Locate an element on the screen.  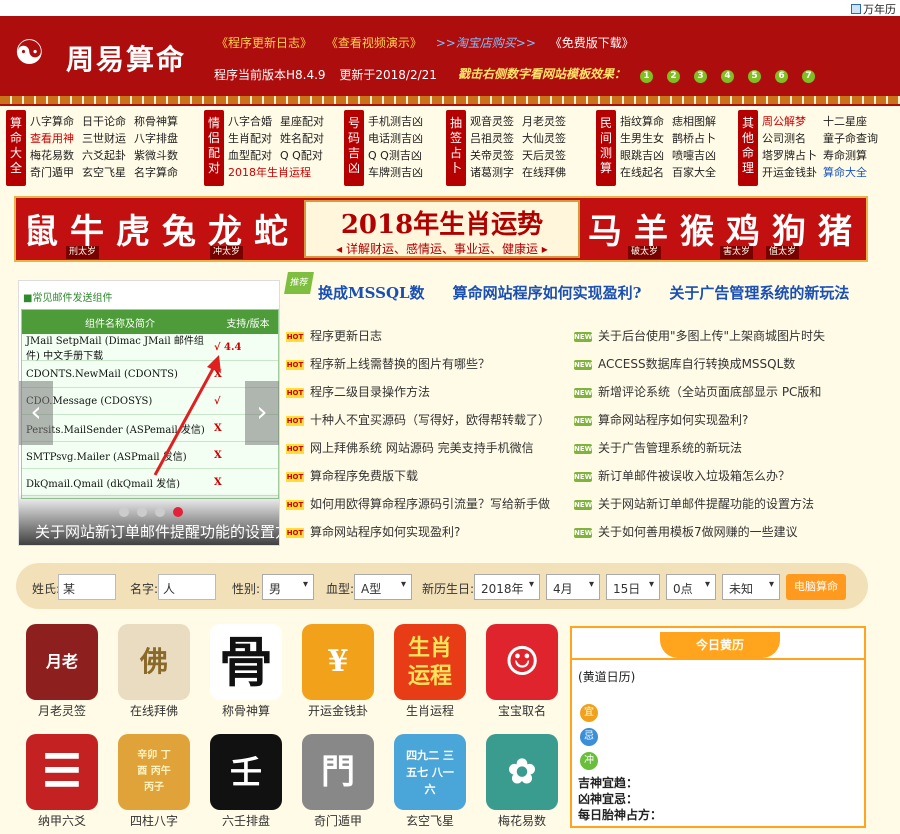
news-item: HOT 如何用欧得算命程序源码引流量？写给新手做 is located at coordinates (431, 508).